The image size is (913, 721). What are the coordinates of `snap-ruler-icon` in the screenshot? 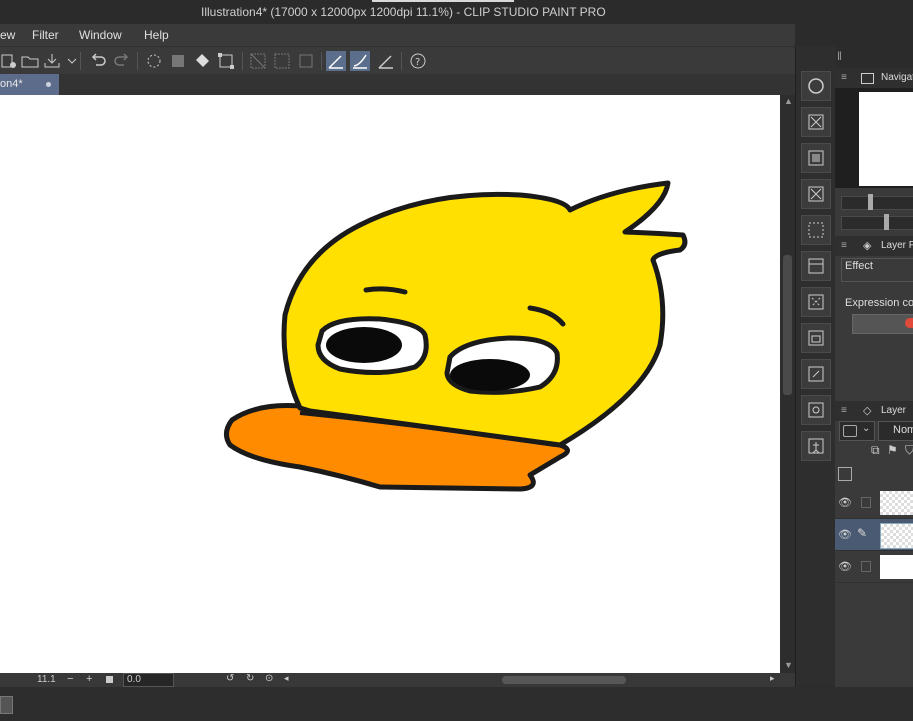 It's located at (336, 61).